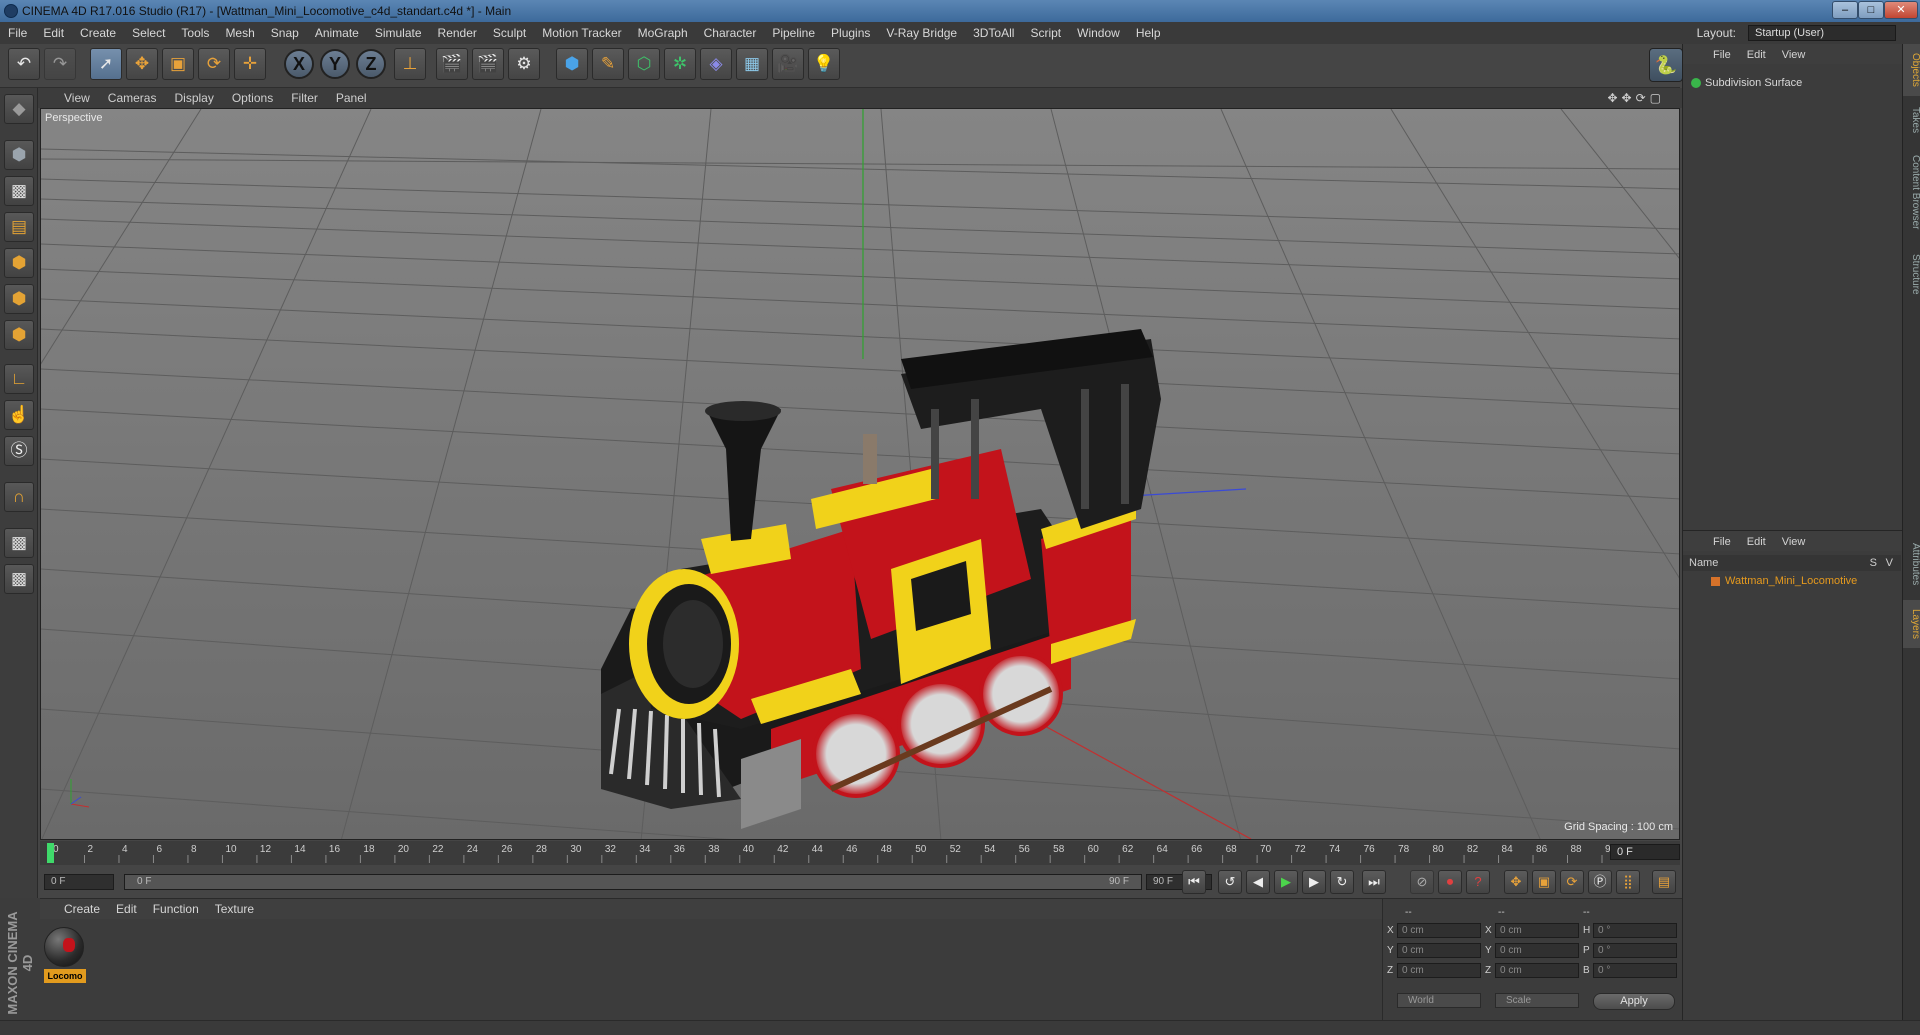 This screenshot has height=1035, width=1920. I want to click on material-menu-create: Create, so click(82, 909).